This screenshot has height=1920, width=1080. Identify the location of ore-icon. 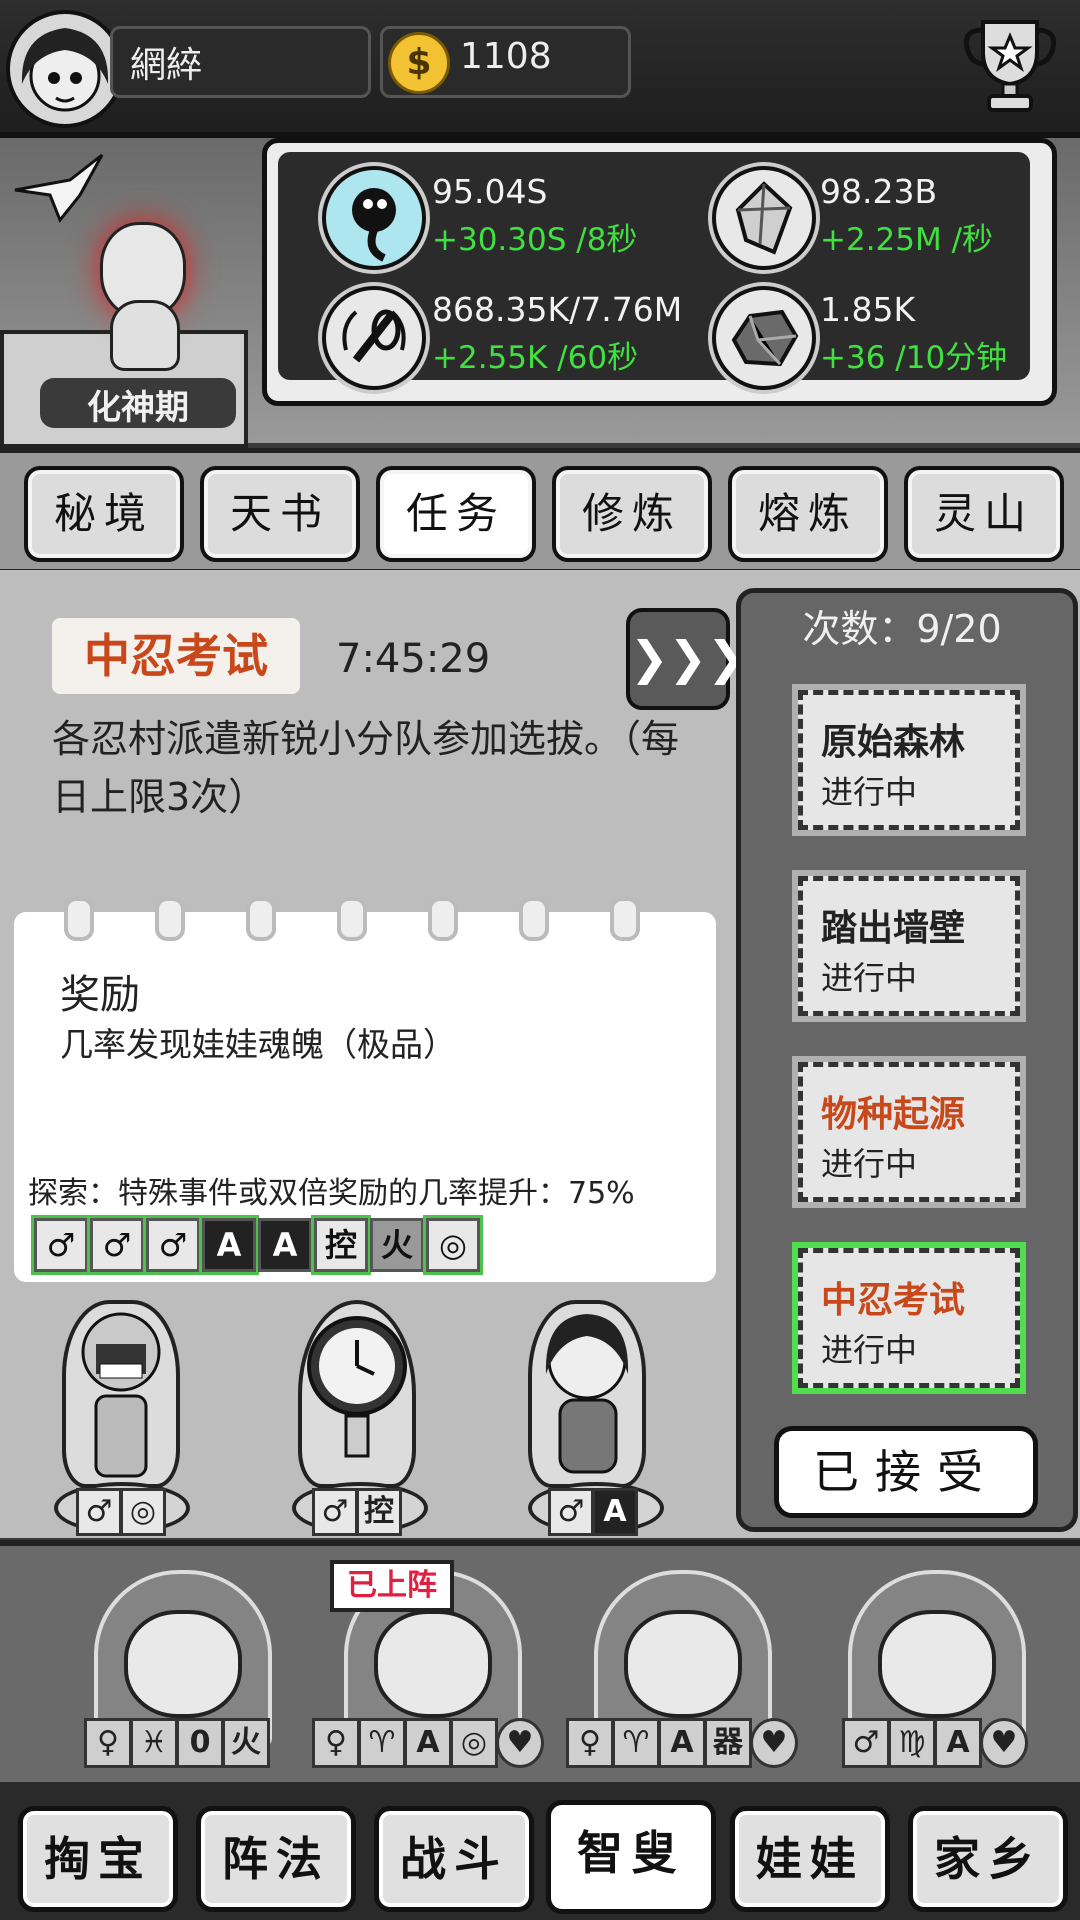
(764, 338).